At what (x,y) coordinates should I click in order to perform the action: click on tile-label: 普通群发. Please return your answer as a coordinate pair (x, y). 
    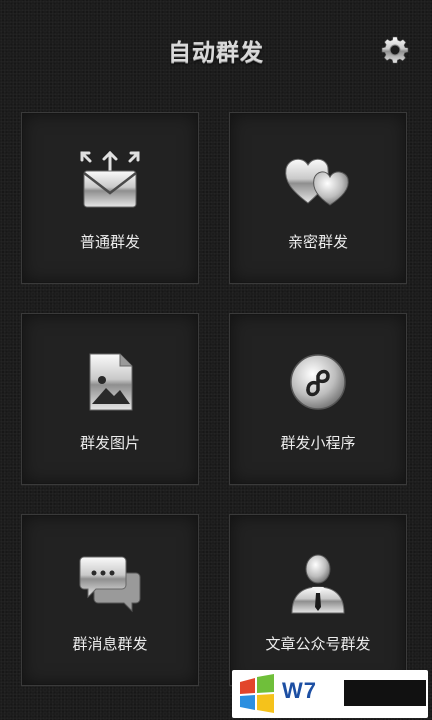
    Looking at the image, I should click on (109, 242).